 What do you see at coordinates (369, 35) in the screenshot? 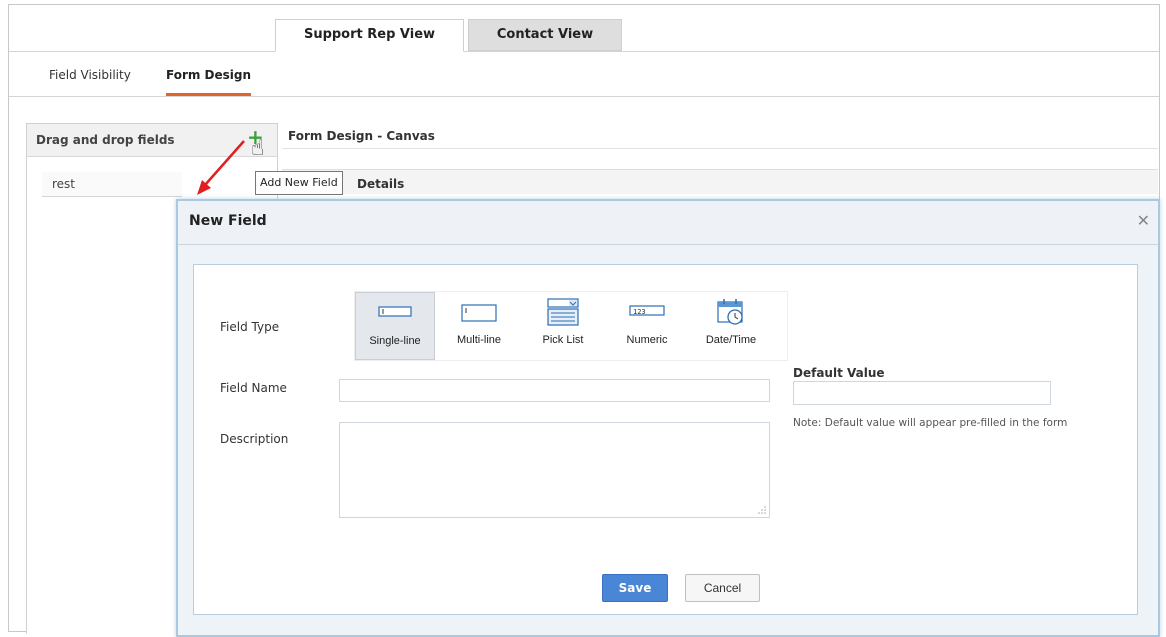
I see `tab-support-rep-view: Support Rep View` at bounding box center [369, 35].